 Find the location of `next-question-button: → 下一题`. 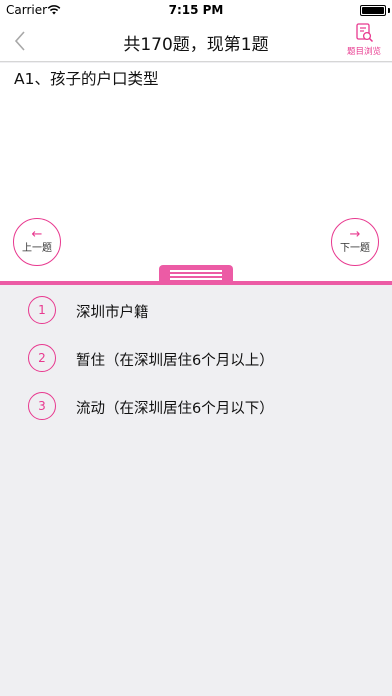

next-question-button: → 下一题 is located at coordinates (355, 242).